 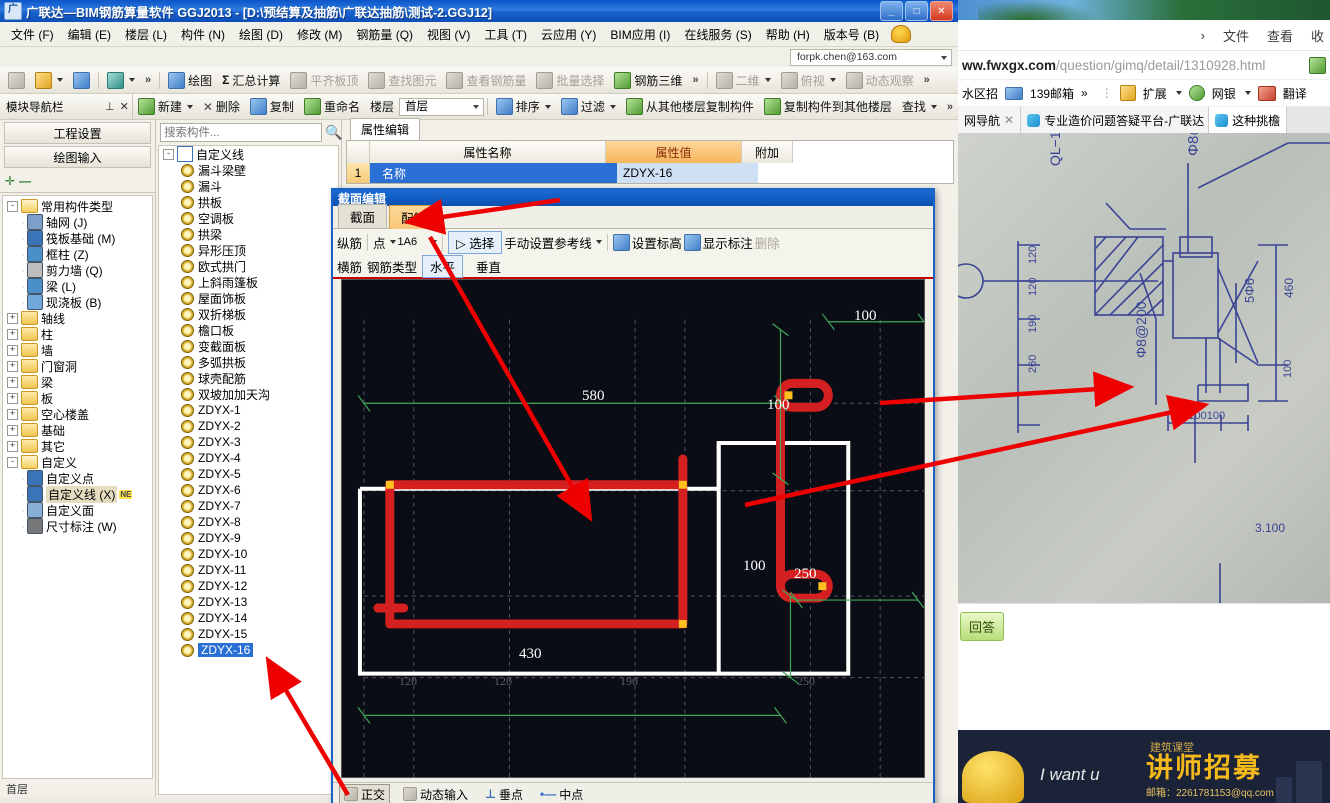 I want to click on nav-tree-item: - 自定义, so click(x=77, y=462).